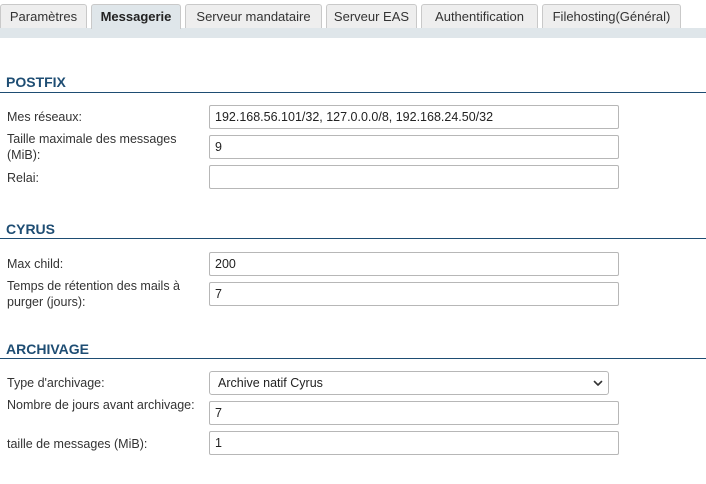 The height and width of the screenshot is (484, 706). What do you see at coordinates (414, 443) in the screenshot?
I see `message-size-input: 1` at bounding box center [414, 443].